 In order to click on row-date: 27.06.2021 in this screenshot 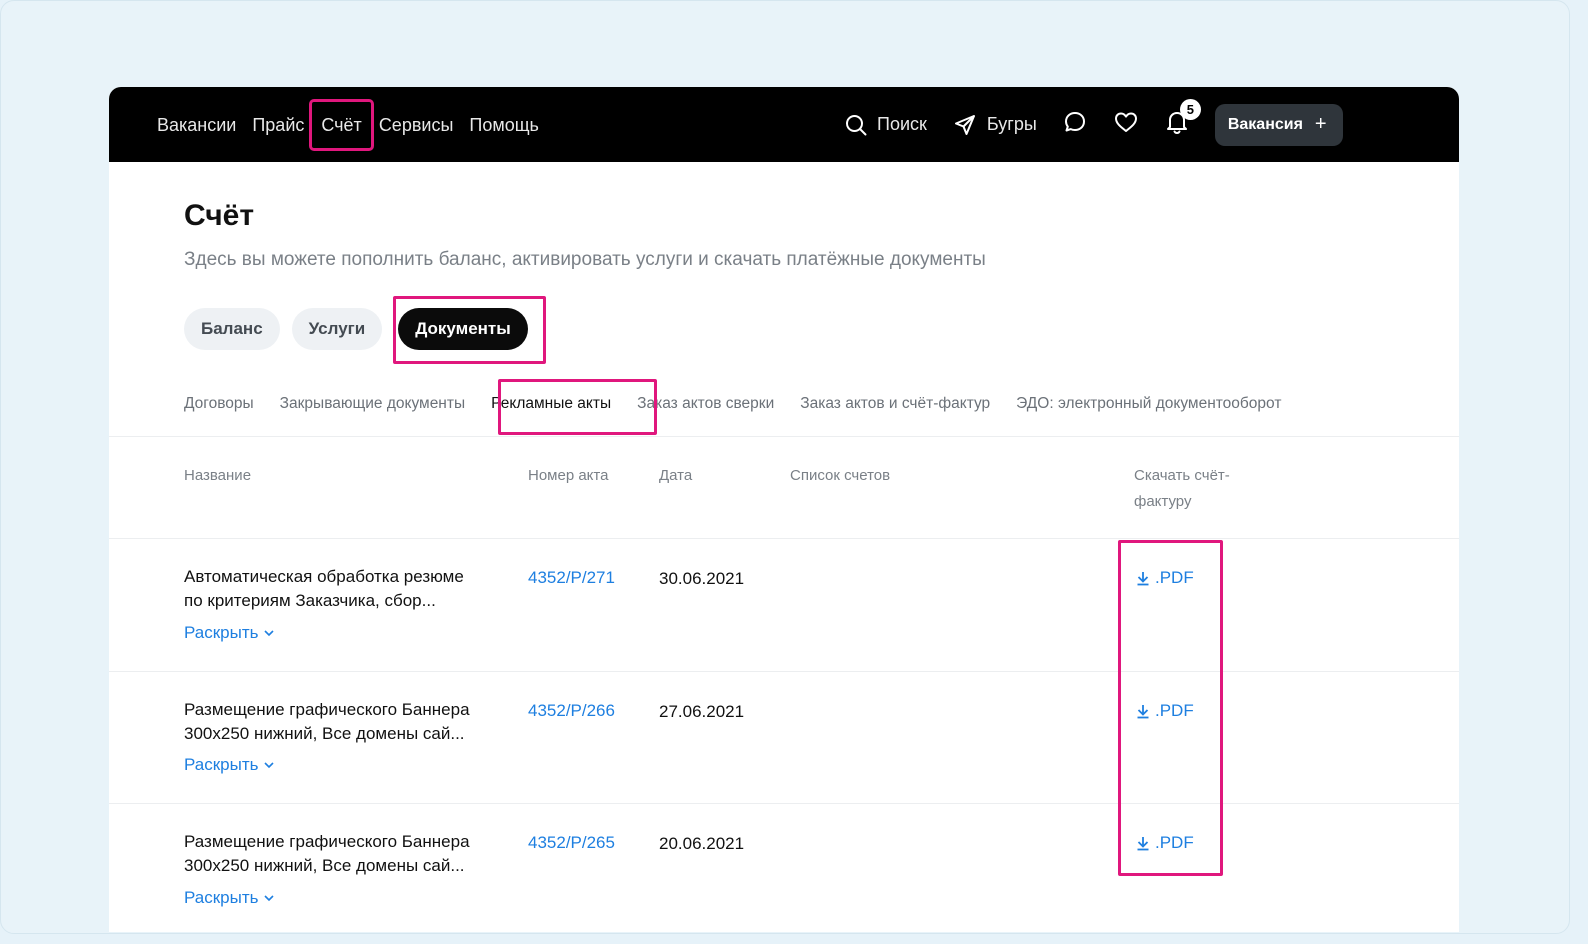, I will do `click(702, 711)`.